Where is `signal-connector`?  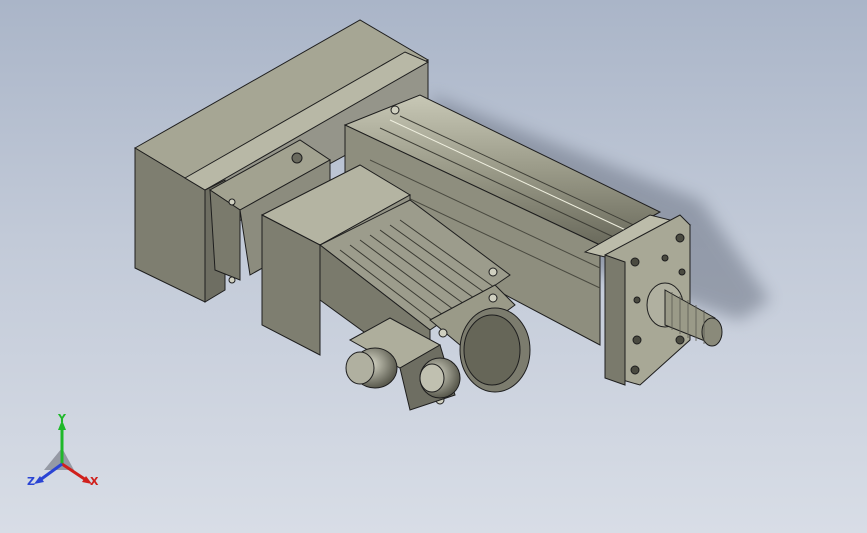 signal-connector is located at coordinates (440, 378).